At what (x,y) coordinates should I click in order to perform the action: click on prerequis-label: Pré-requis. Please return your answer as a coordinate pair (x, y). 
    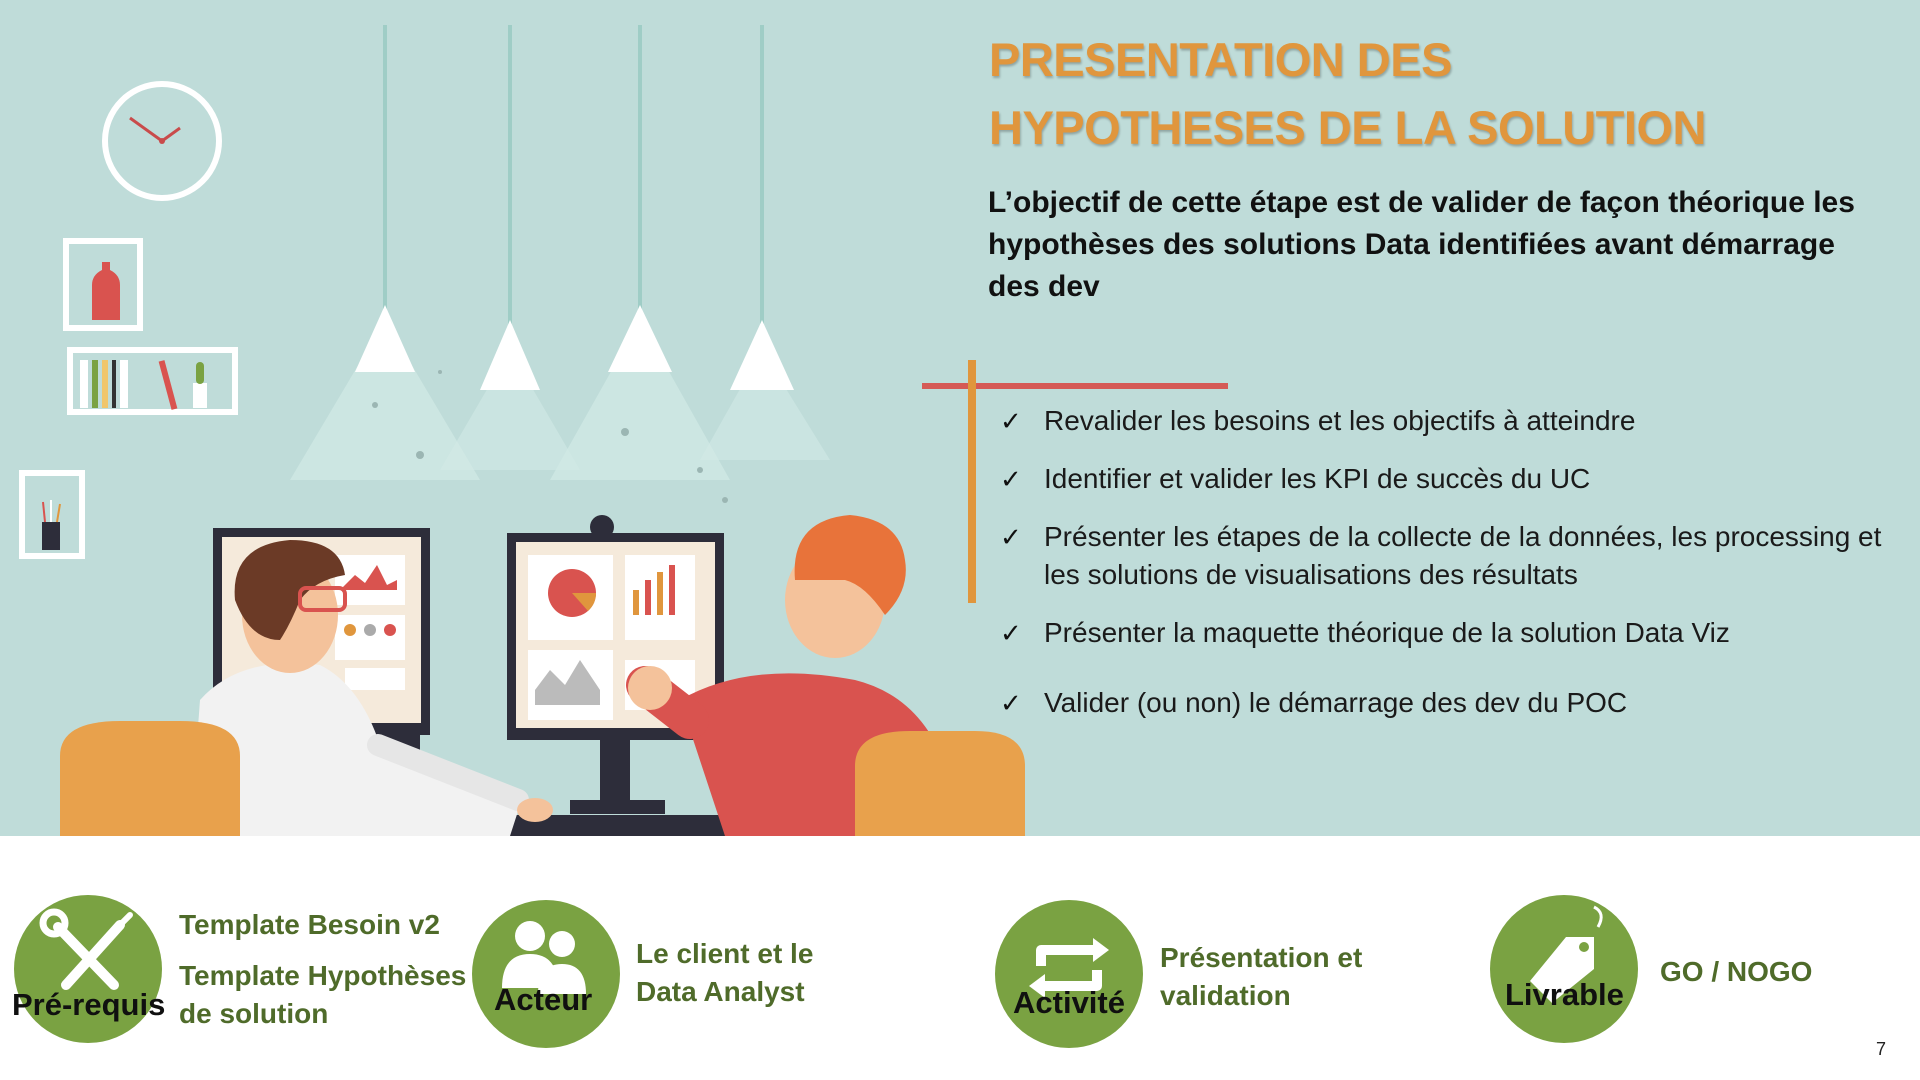
    Looking at the image, I should click on (89, 1004).